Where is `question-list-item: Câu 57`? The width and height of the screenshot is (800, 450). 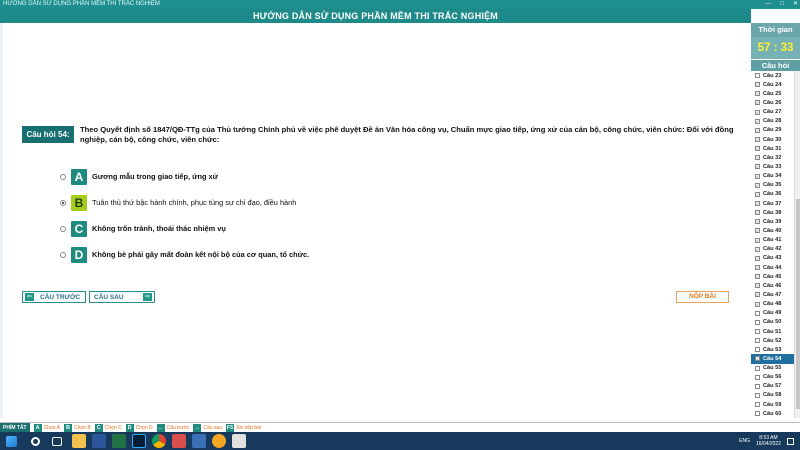 question-list-item: Câu 57 is located at coordinates (775, 386).